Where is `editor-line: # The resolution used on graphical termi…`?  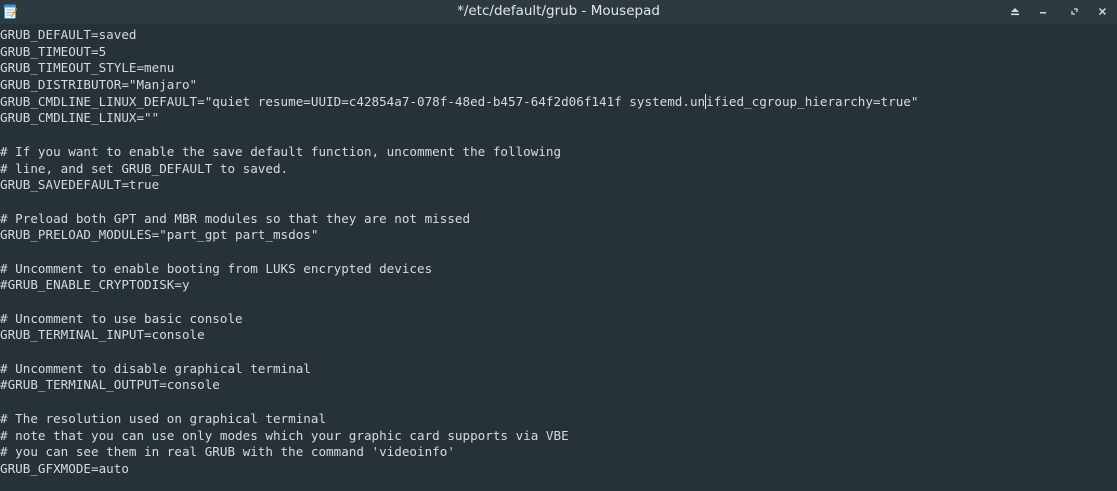
editor-line: # The resolution used on graphical termi… is located at coordinates (459, 419).